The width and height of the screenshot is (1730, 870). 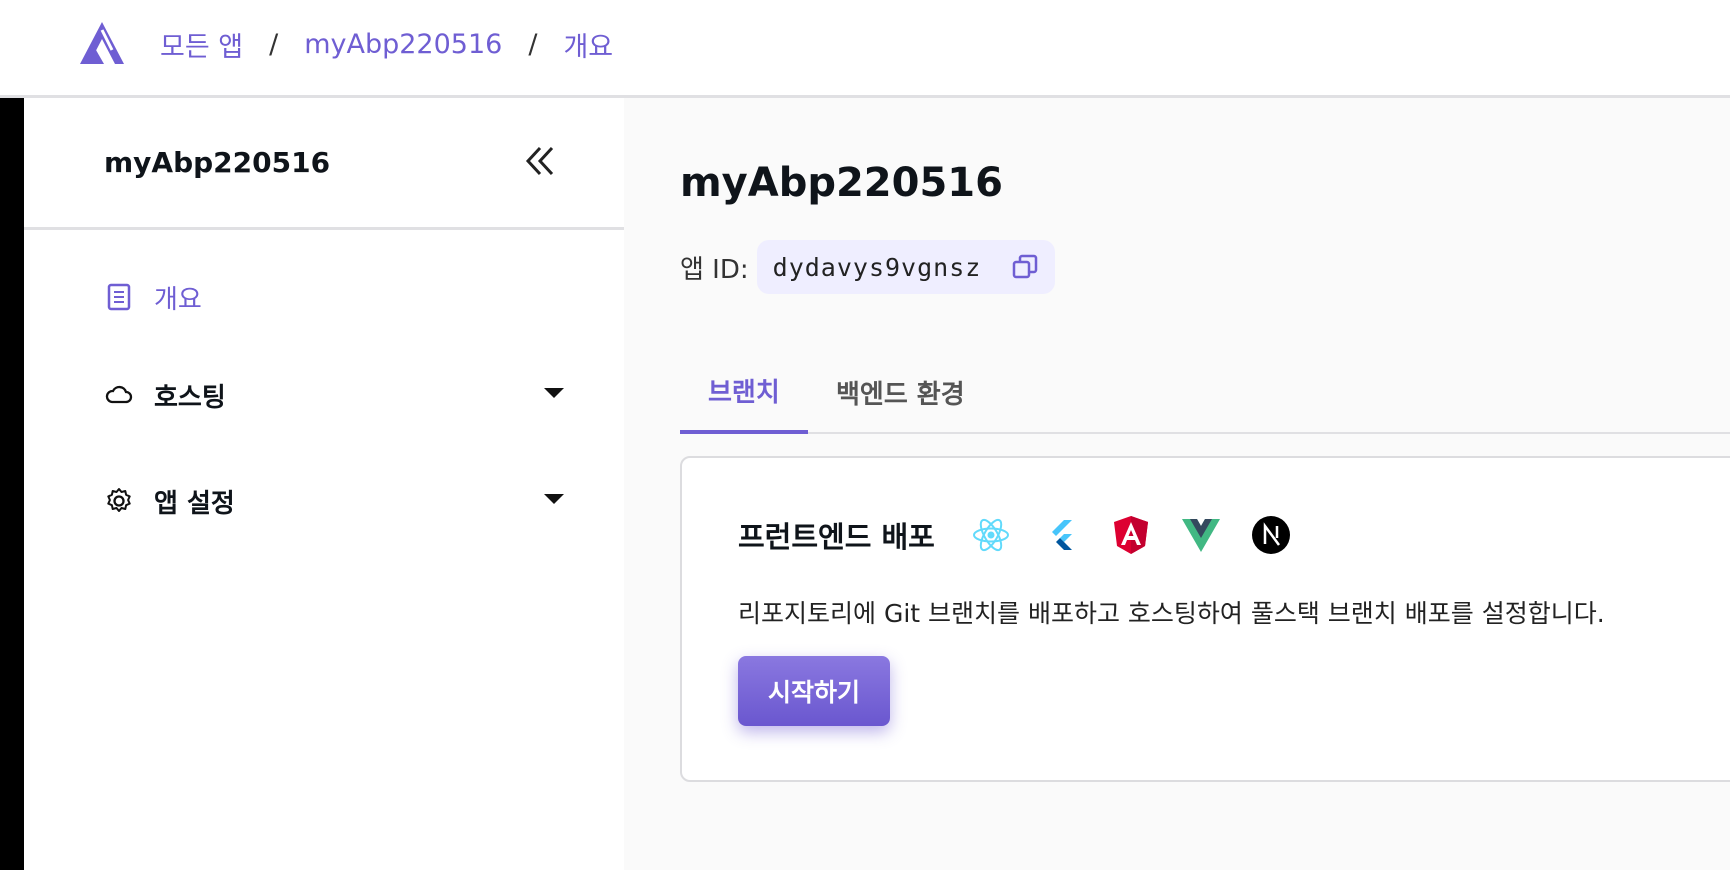 I want to click on app-id-row: 앱 ID: dydavys9vgnsz, so click(x=868, y=267).